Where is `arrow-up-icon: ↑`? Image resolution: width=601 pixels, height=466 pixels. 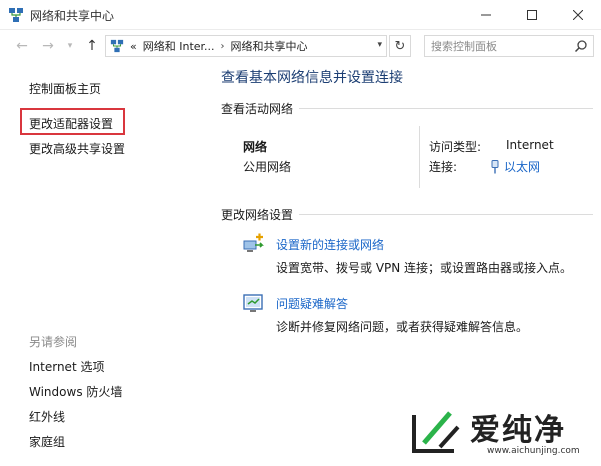
arrow-up-icon: ↑ is located at coordinates (92, 46).